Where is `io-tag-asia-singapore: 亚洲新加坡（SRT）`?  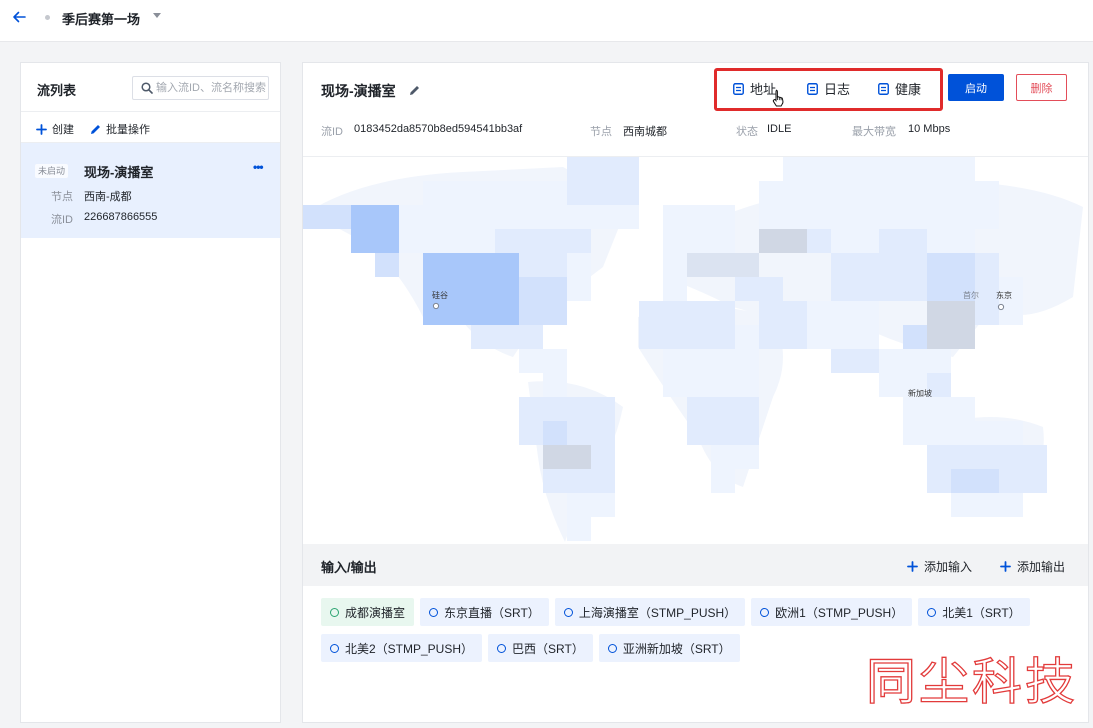 io-tag-asia-singapore: 亚洲新加坡（SRT） is located at coordinates (669, 648).